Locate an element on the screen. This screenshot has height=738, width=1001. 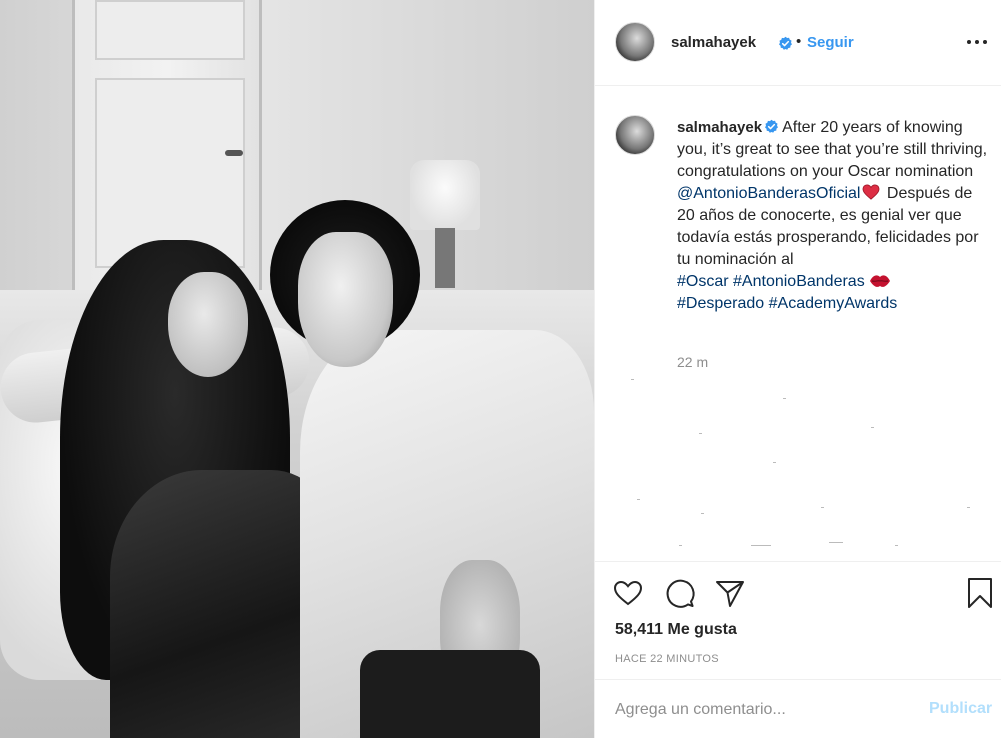
red-heart-icon is located at coordinates (871, 192).